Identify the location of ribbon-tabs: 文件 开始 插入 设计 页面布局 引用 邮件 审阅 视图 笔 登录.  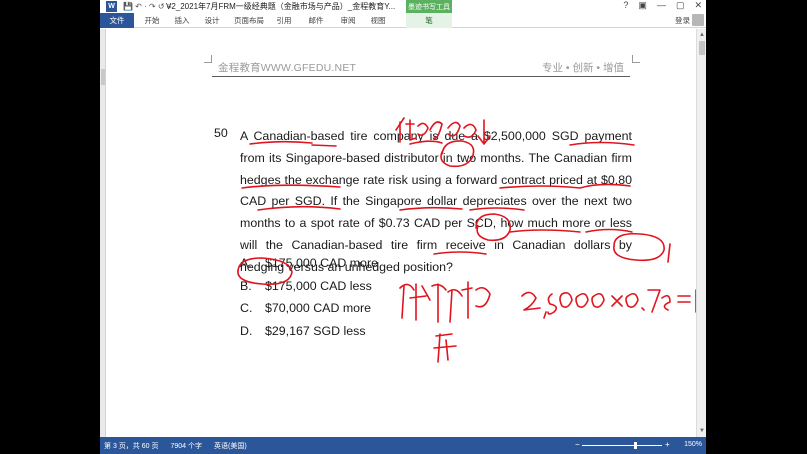
(403, 20).